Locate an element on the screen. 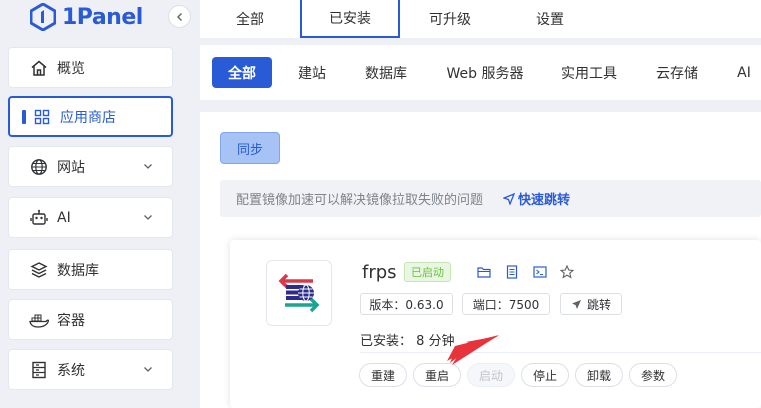 Image resolution: width=761 pixels, height=408 pixels. jump-button: 跳转 is located at coordinates (591, 304).